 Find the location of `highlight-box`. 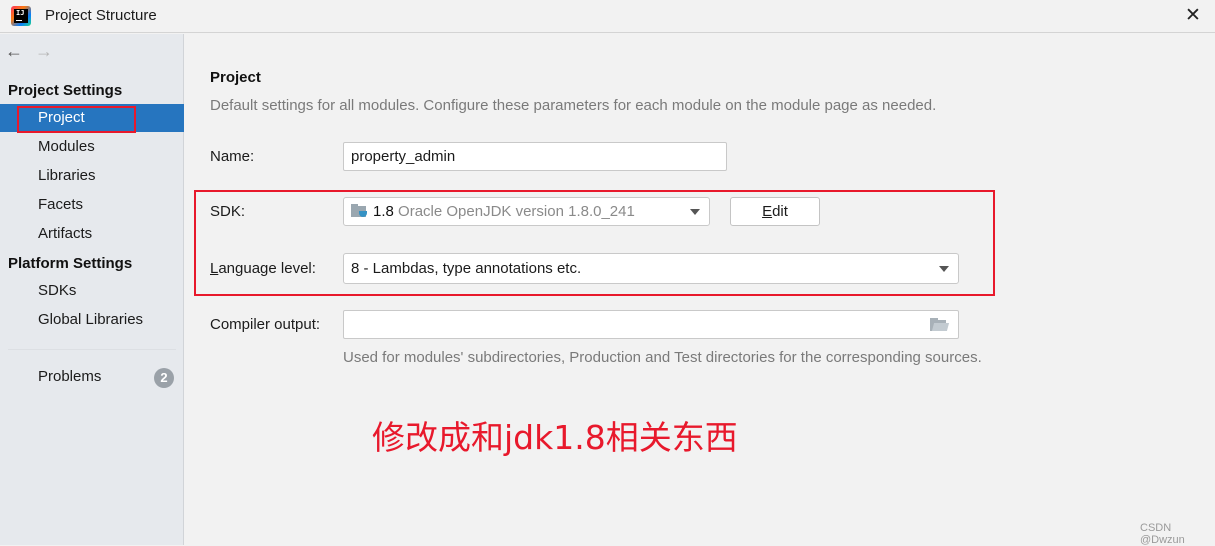

highlight-box is located at coordinates (76, 119).